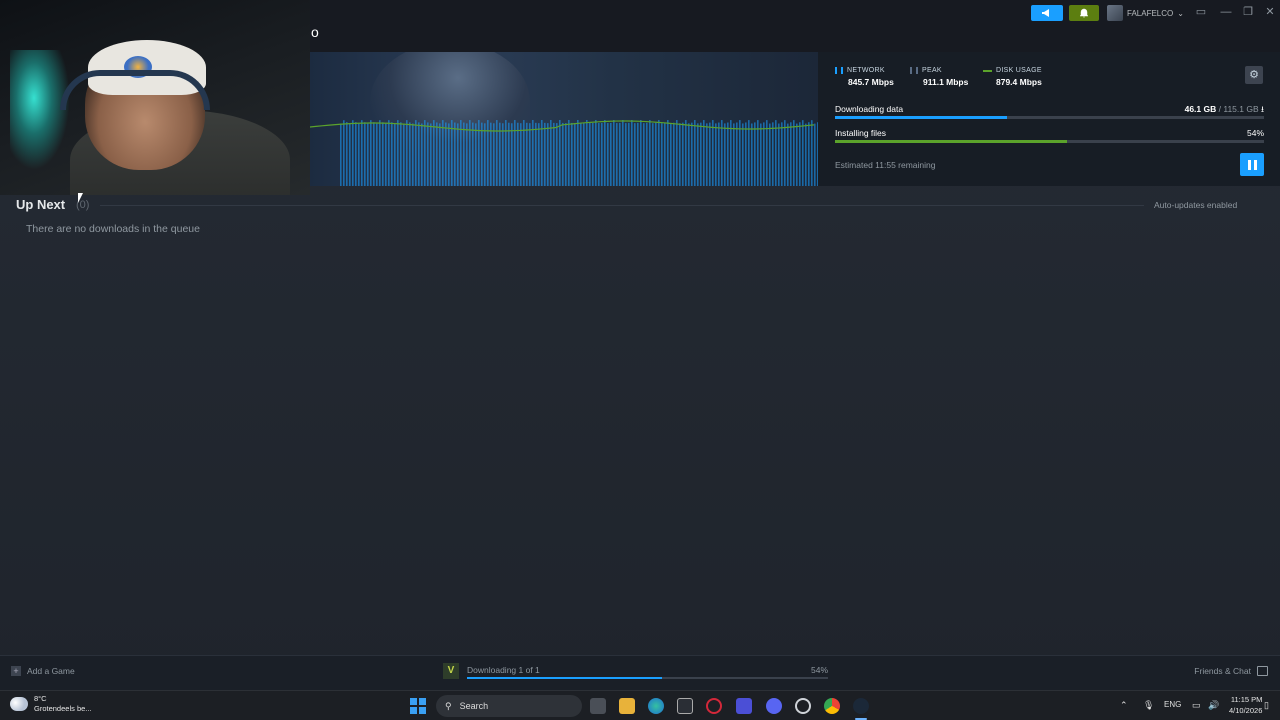  Describe the element at coordinates (315, 32) in the screenshot. I see `window-title: o` at that location.